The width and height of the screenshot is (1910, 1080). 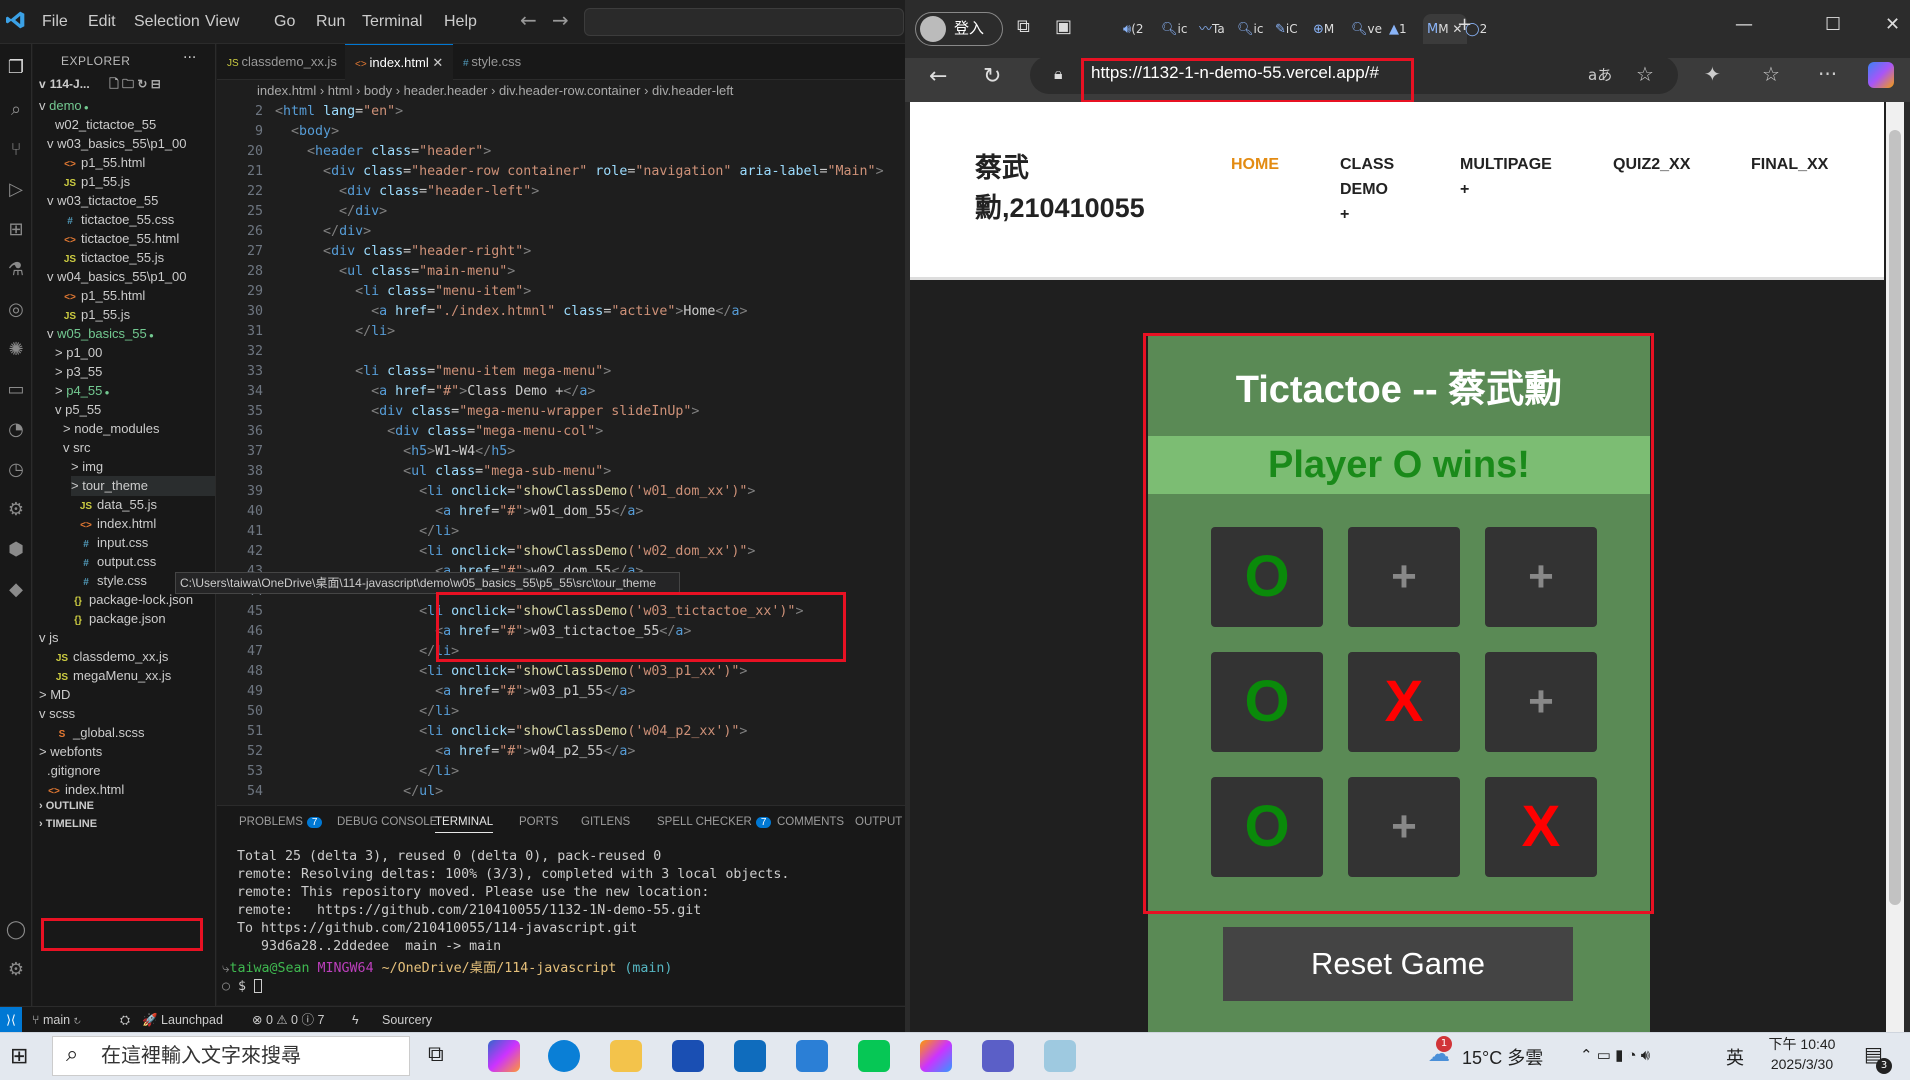 I want to click on tree-item: > p3_55, so click(x=78, y=372).